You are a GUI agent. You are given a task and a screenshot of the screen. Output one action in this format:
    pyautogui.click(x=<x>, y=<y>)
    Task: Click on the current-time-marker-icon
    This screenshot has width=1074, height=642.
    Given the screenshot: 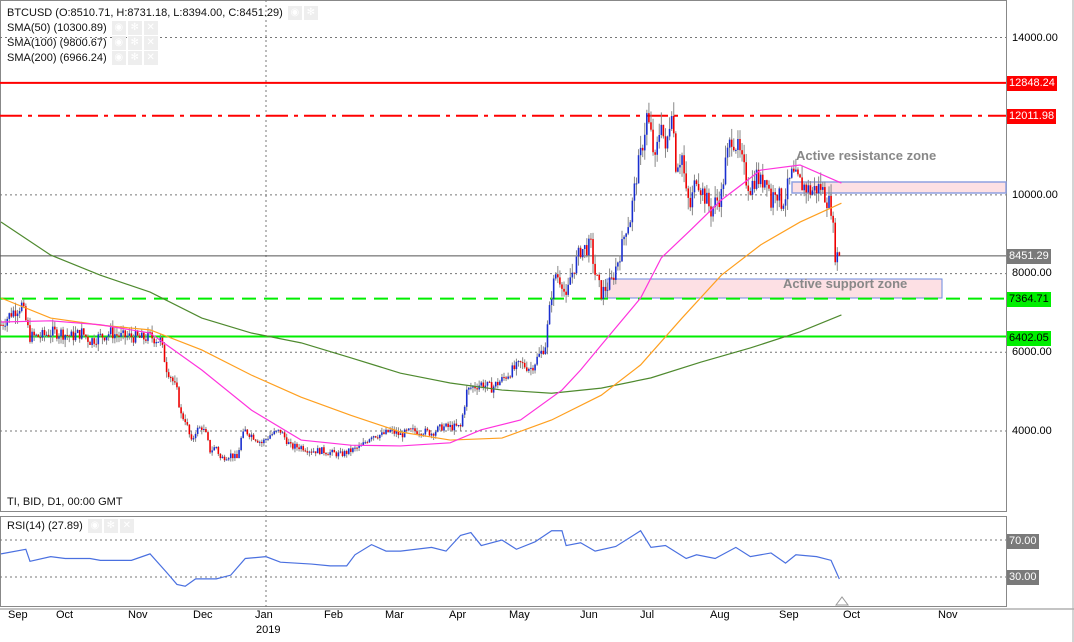 What is the action you would take?
    pyautogui.click(x=842, y=601)
    